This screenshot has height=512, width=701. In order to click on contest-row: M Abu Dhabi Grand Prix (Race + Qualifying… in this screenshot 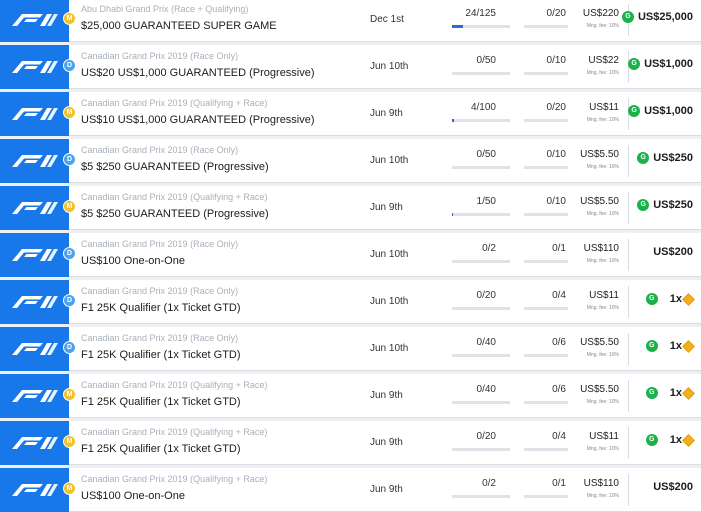, I will do `click(350, 21)`.